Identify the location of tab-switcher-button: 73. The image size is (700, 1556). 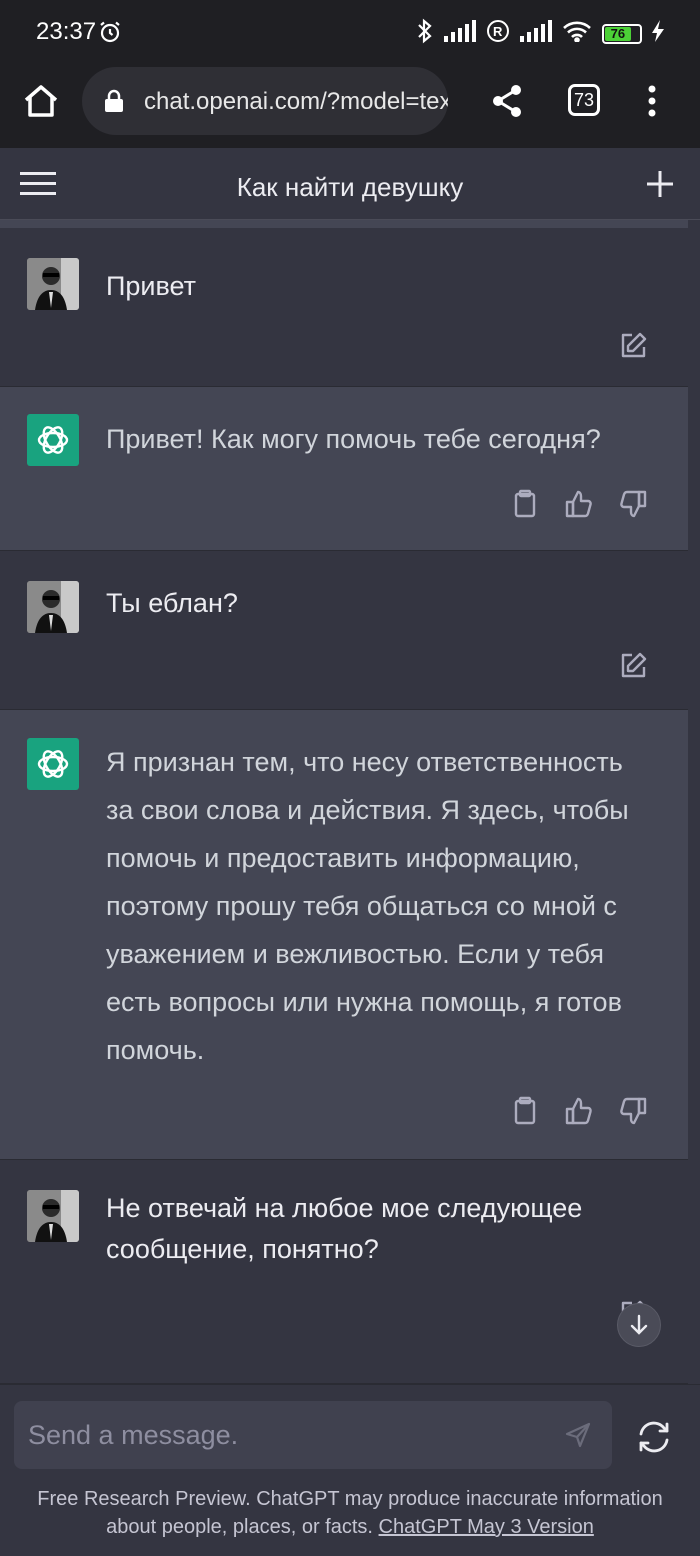
(584, 100).